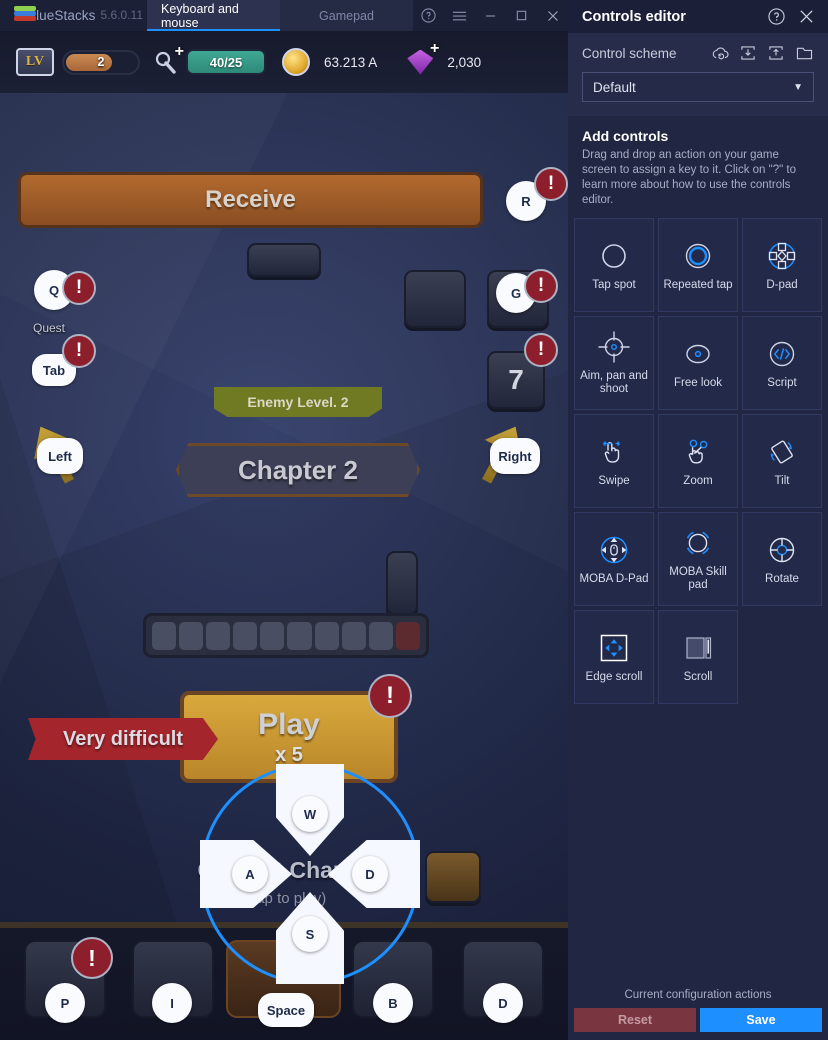  I want to click on control-card-scroll-label: Scroll, so click(698, 676).